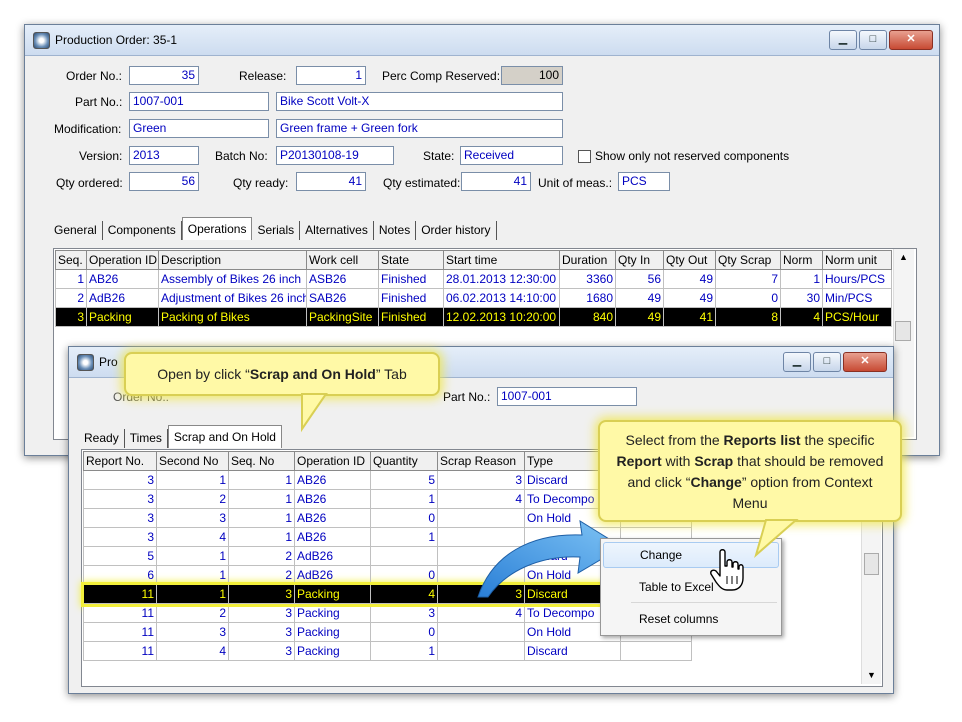 The image size is (962, 722). What do you see at coordinates (276, 230) in the screenshot?
I see `tab-serials: Serials` at bounding box center [276, 230].